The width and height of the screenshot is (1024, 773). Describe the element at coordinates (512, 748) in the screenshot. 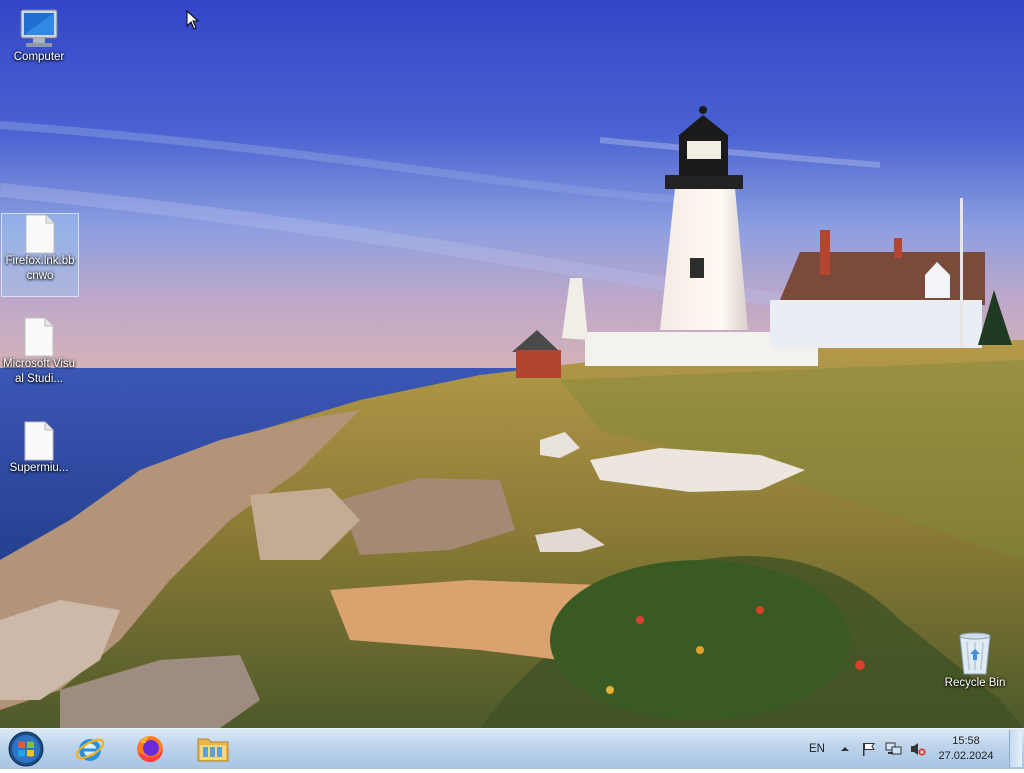

I see `taskbar: EN 15:58 27.02.2024` at that location.